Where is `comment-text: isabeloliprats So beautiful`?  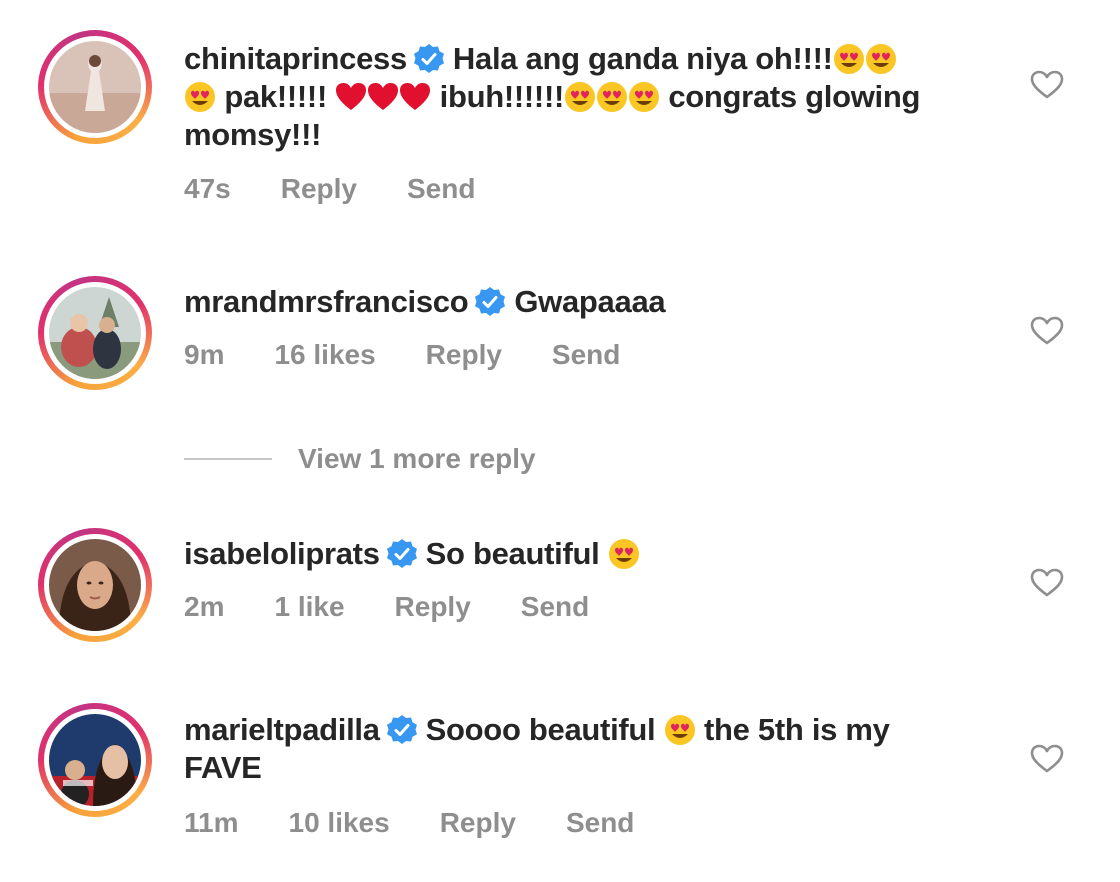 comment-text: isabeloliprats So beautiful is located at coordinates (594, 554).